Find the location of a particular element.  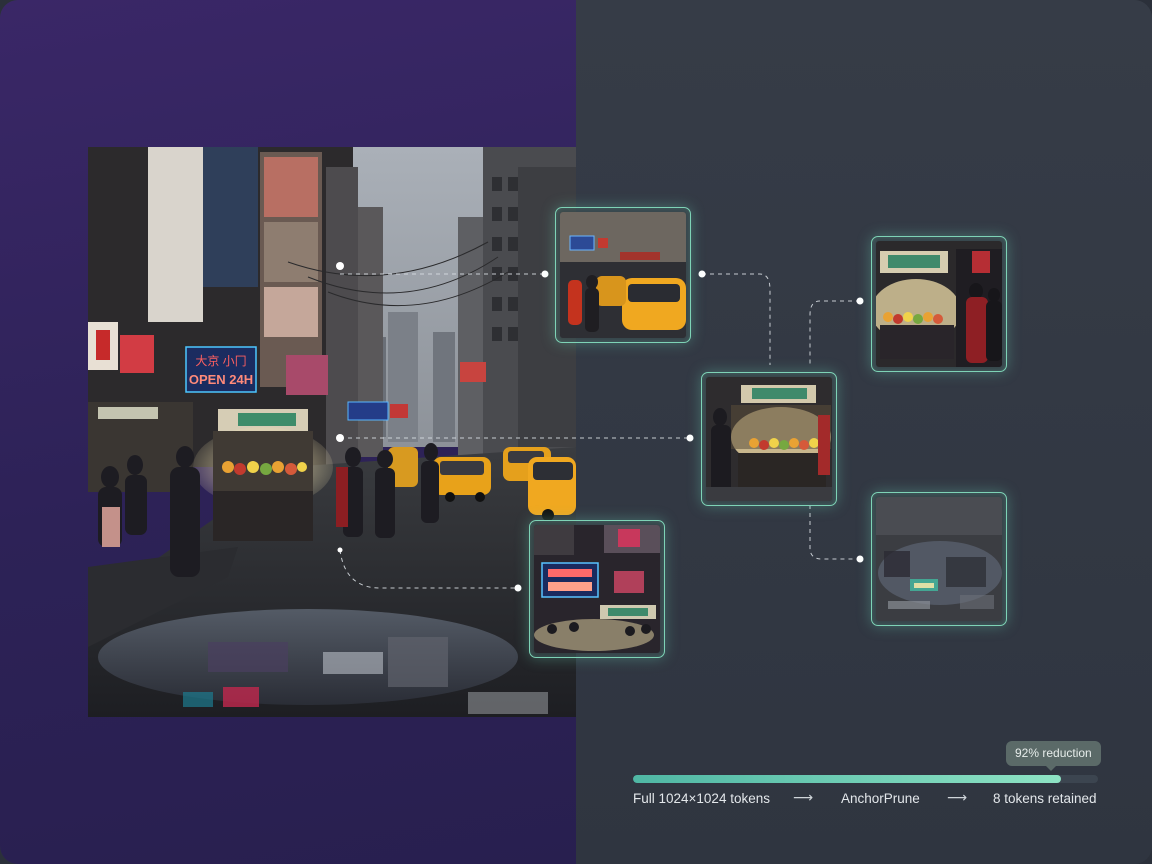

crop-stall-closeup is located at coordinates (939, 304).